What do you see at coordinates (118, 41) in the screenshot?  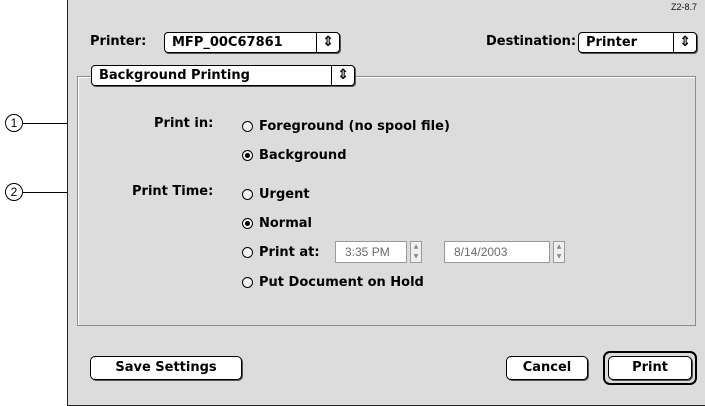 I see `printer-label: Printer:` at bounding box center [118, 41].